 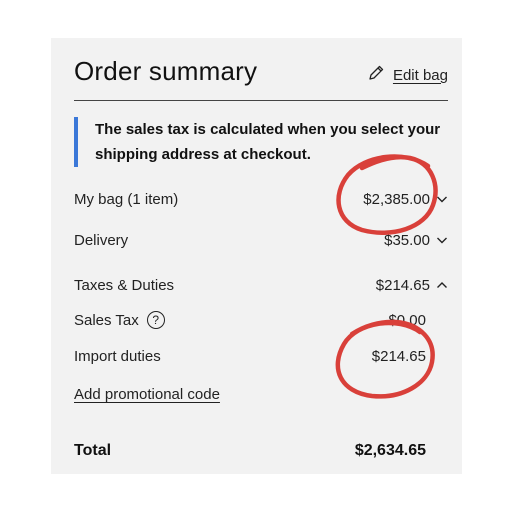 I want to click on total-value: $2,634.65, so click(x=390, y=450).